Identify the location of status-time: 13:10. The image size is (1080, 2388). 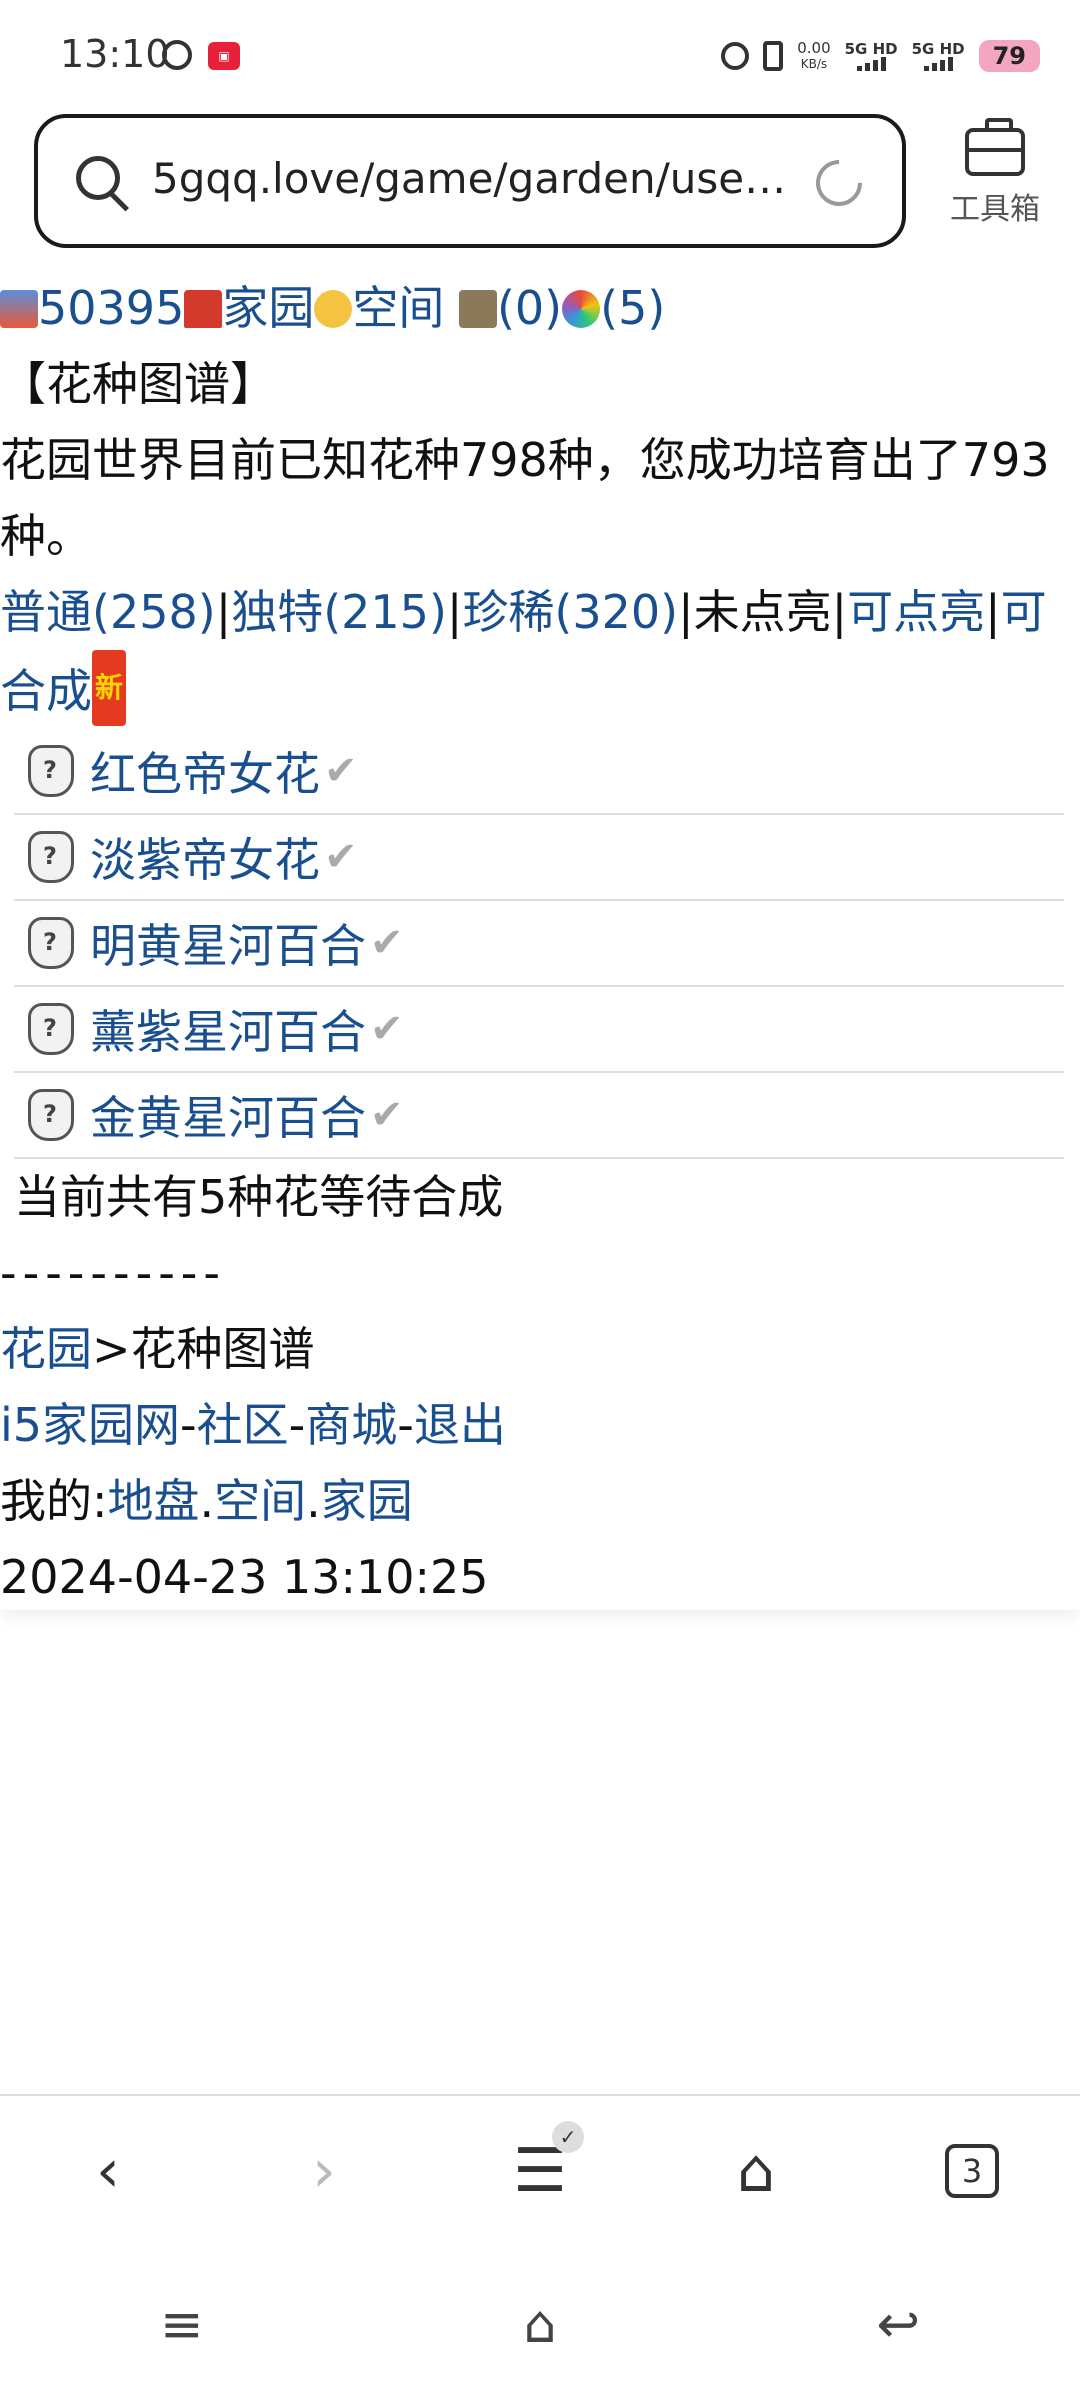
(115, 54).